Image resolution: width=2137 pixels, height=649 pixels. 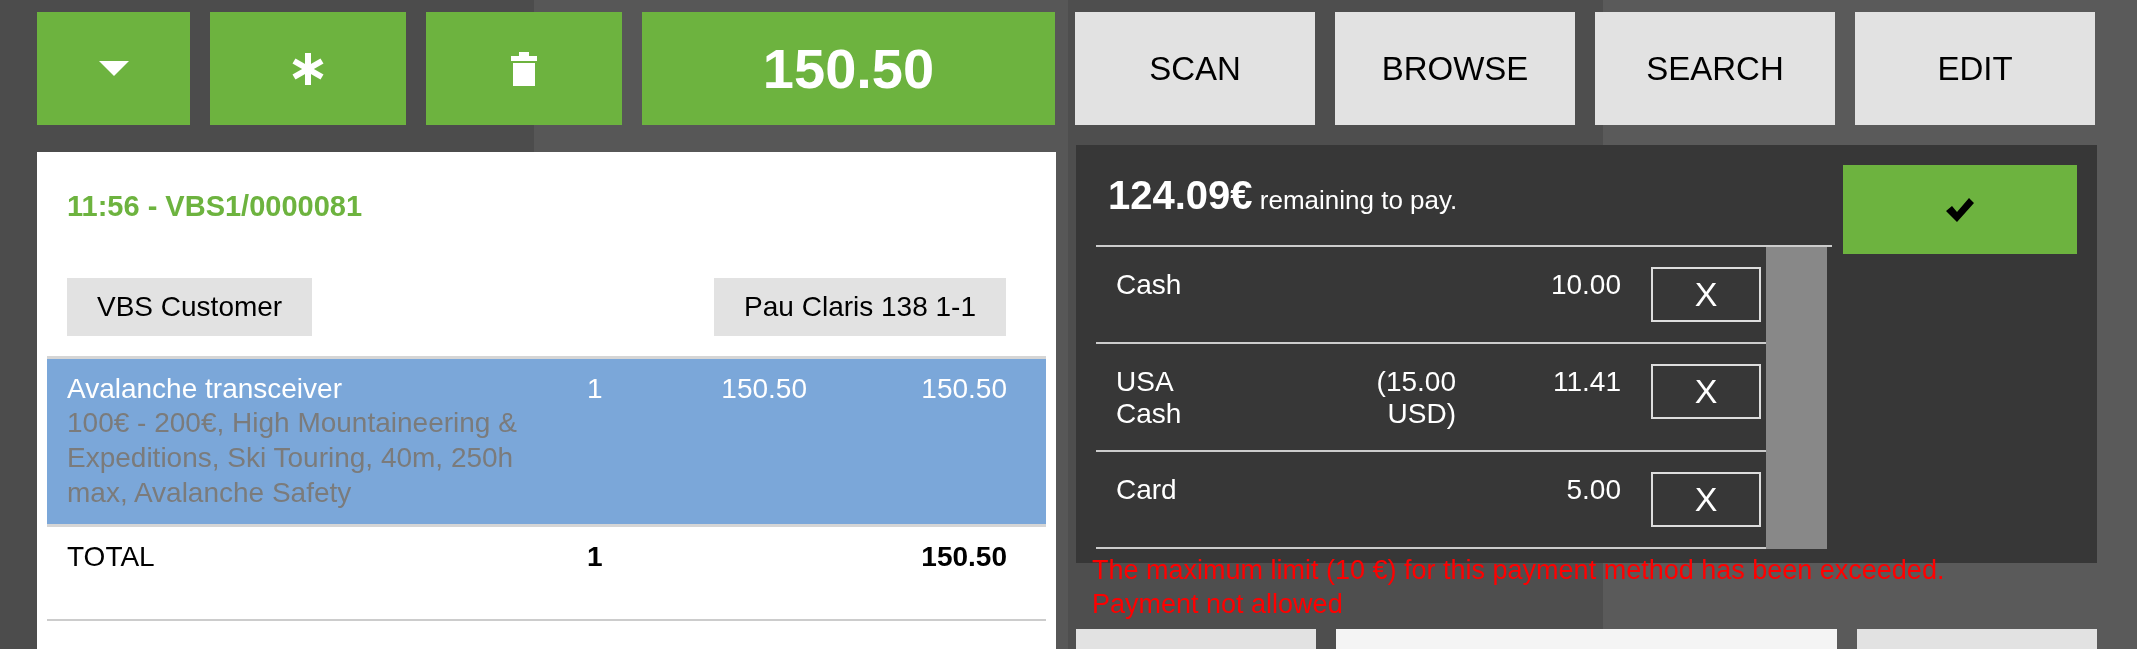 What do you see at coordinates (595, 389) in the screenshot?
I see `quantity: 1` at bounding box center [595, 389].